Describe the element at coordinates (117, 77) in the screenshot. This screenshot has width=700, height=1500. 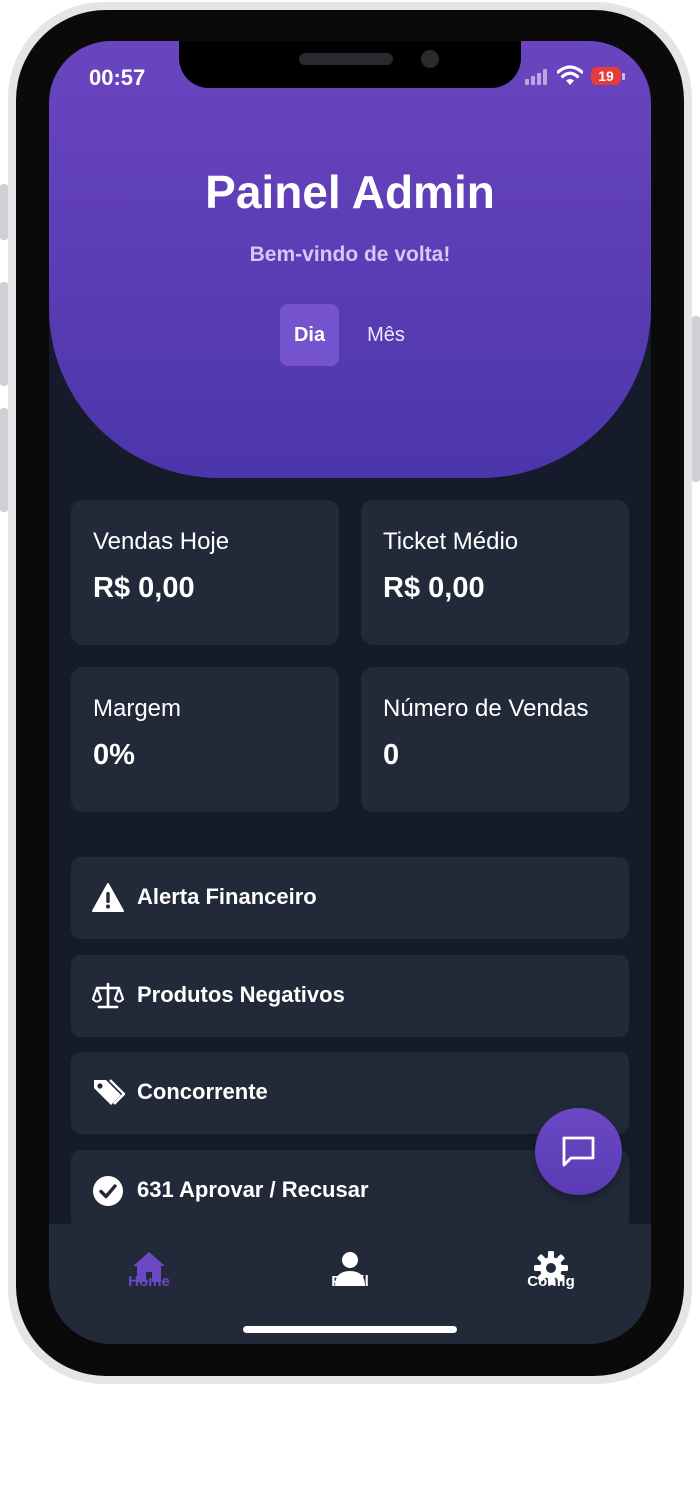
I see `status-time: 00:57` at that location.